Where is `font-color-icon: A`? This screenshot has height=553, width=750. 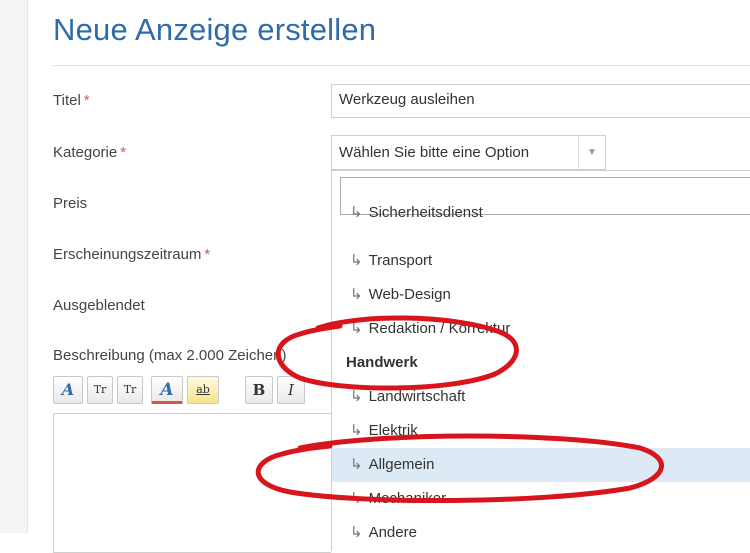
font-color-icon: A is located at coordinates (167, 390).